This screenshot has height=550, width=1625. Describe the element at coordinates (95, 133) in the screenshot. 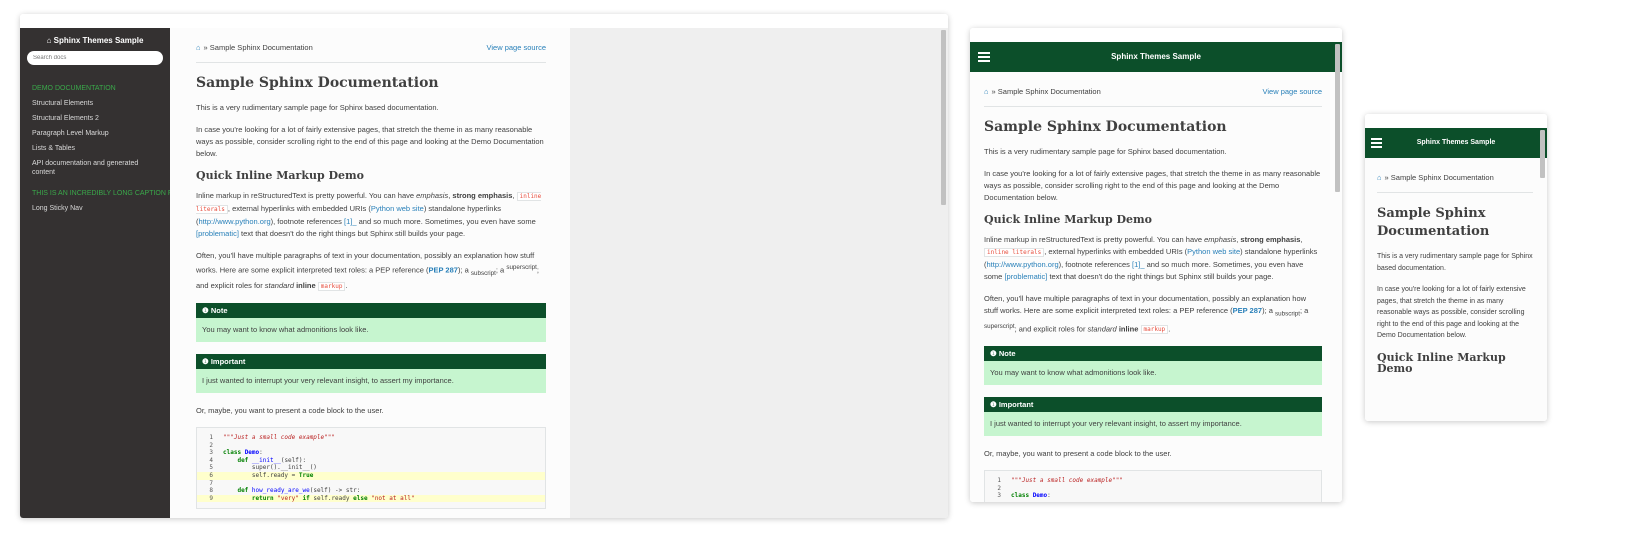

I see `nav-item: Paragraph Level Markup` at that location.